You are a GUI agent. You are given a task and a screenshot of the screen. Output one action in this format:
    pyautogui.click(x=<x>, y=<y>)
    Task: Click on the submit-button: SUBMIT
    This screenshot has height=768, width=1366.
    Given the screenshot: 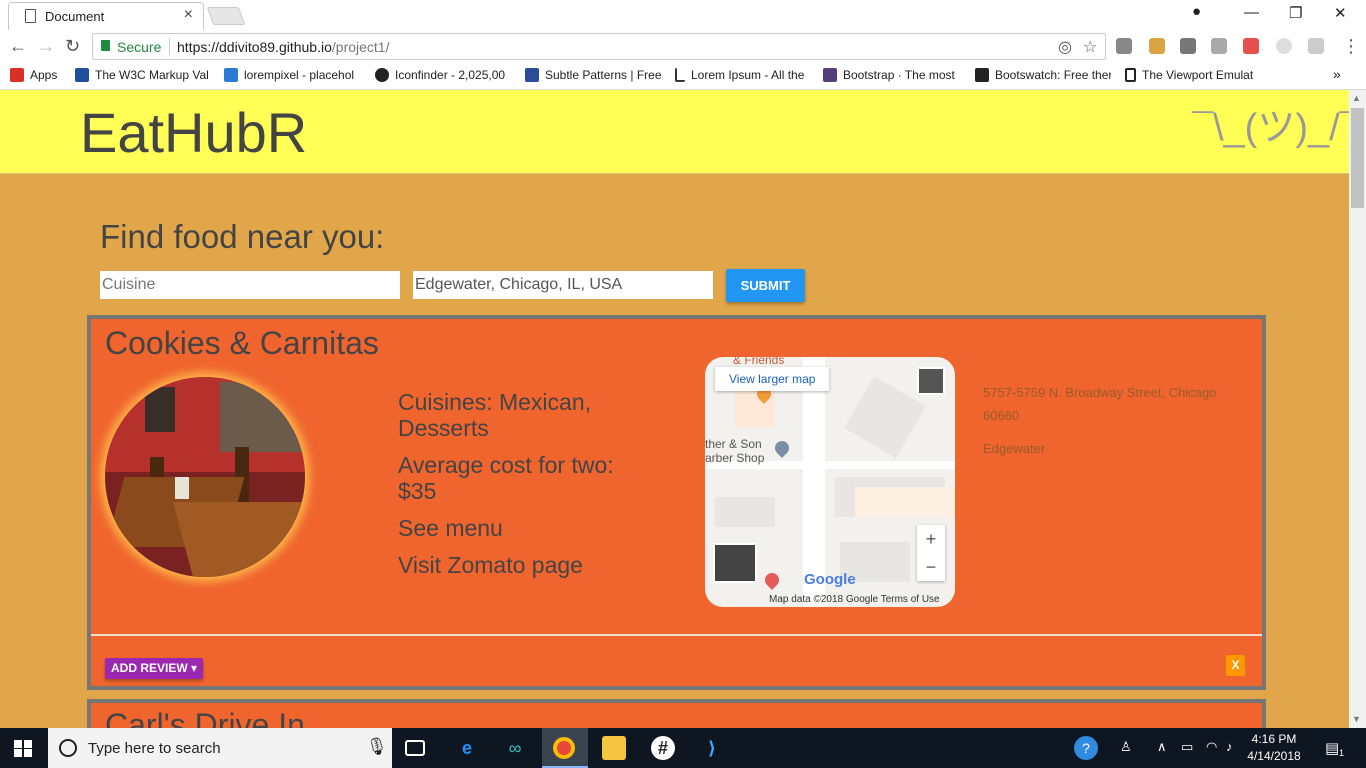 What is the action you would take?
    pyautogui.click(x=765, y=285)
    